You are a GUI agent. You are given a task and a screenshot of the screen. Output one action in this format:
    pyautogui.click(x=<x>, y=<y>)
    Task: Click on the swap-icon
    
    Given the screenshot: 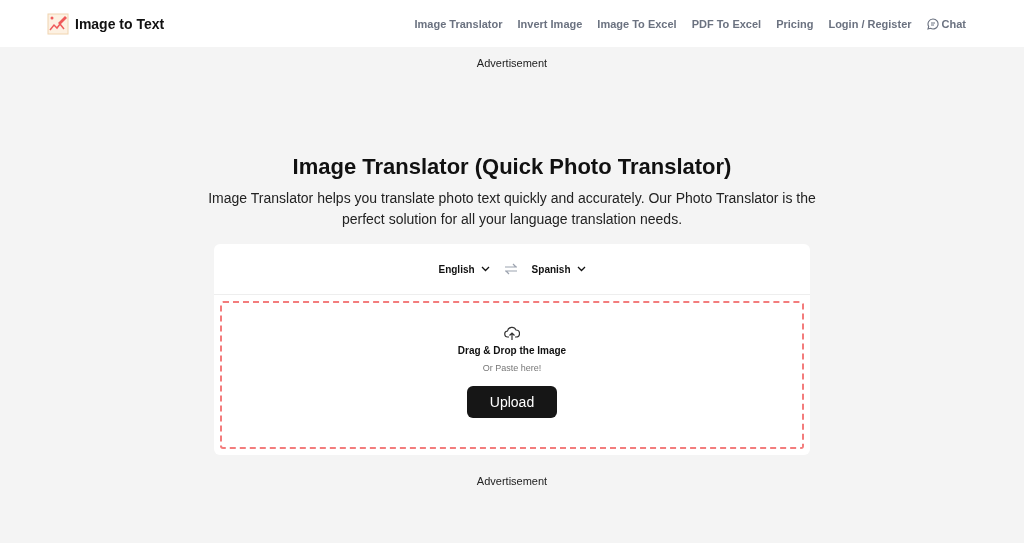 What is the action you would take?
    pyautogui.click(x=510, y=269)
    